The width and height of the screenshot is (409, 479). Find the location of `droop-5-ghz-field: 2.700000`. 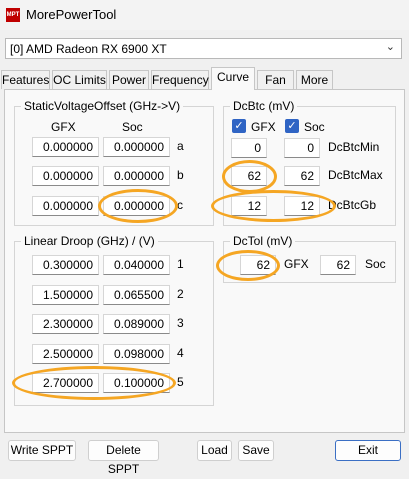

droop-5-ghz-field: 2.700000 is located at coordinates (65, 383).